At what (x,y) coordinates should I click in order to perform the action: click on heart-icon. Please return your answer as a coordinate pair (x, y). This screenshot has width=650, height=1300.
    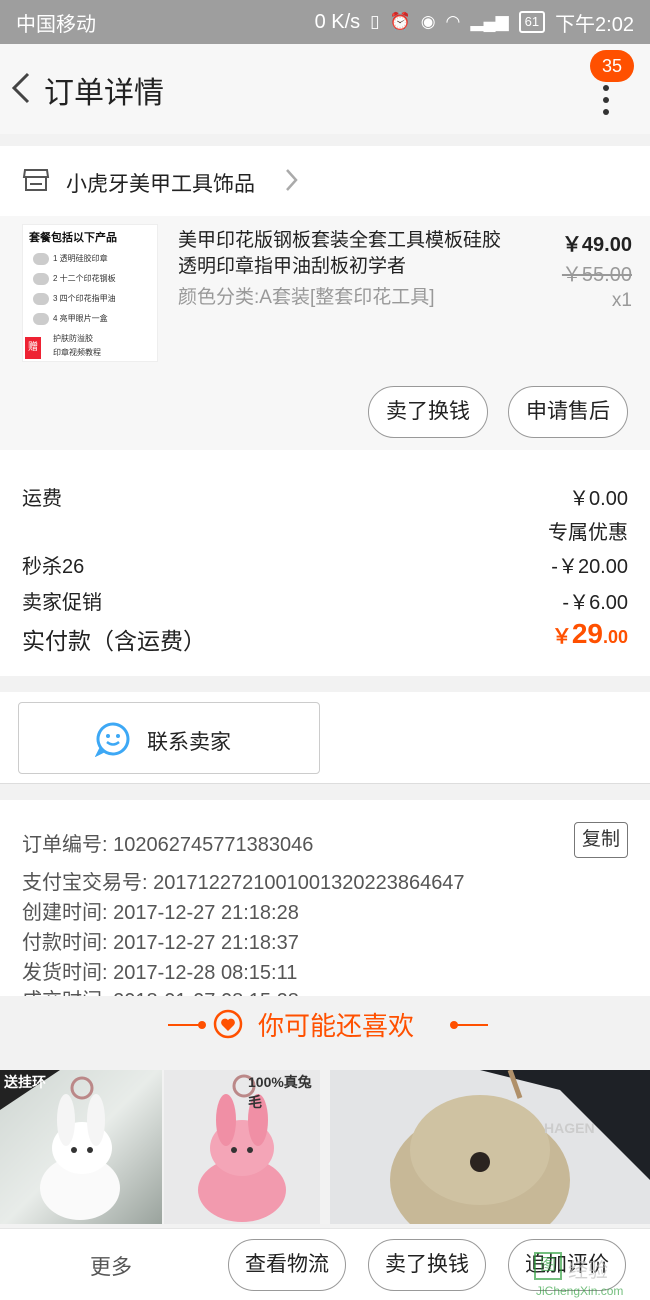
    Looking at the image, I should click on (228, 1024).